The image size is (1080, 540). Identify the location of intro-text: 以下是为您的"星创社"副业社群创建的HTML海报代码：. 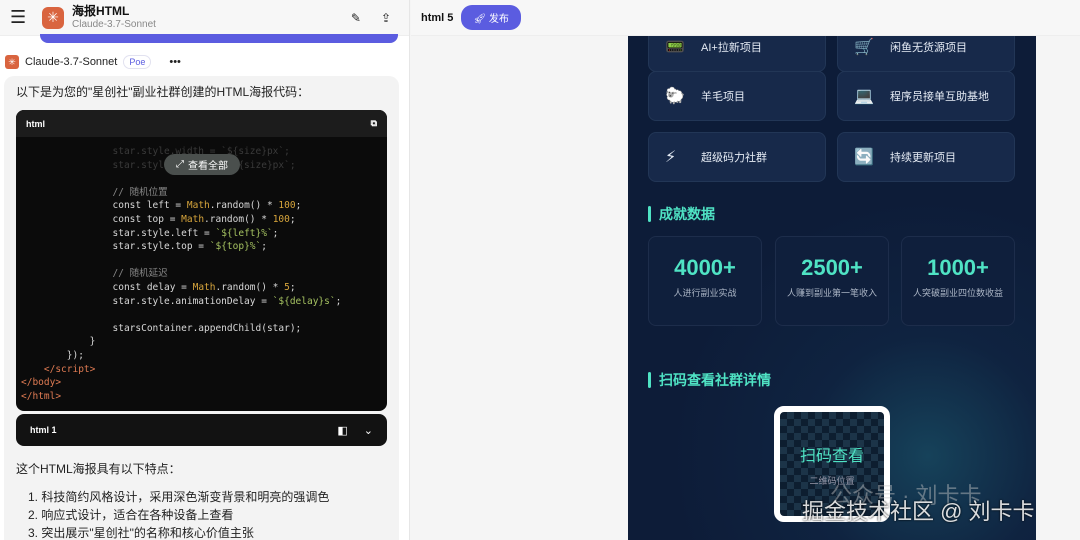
(163, 92).